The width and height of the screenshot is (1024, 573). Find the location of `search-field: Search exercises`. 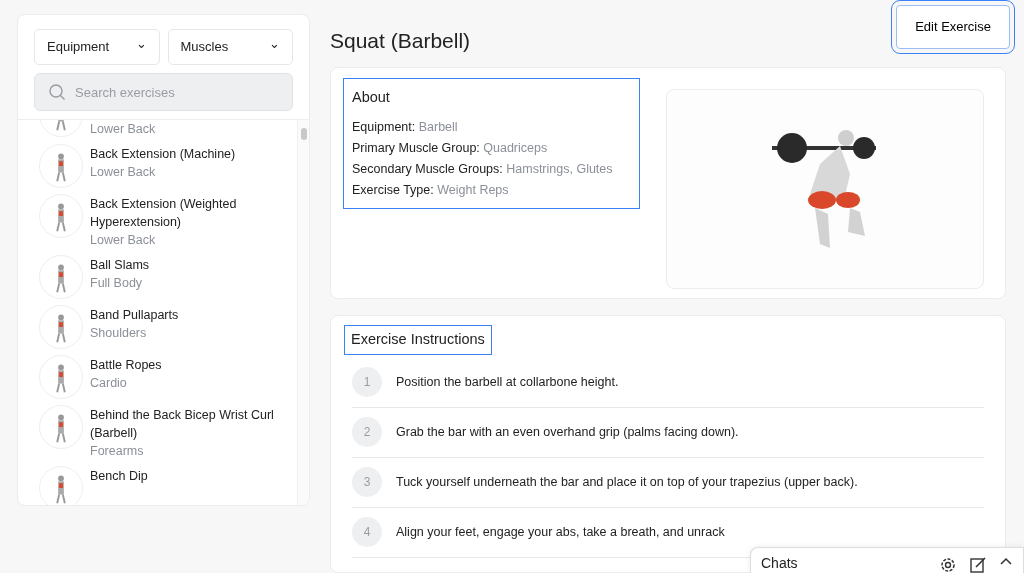

search-field: Search exercises is located at coordinates (163, 92).